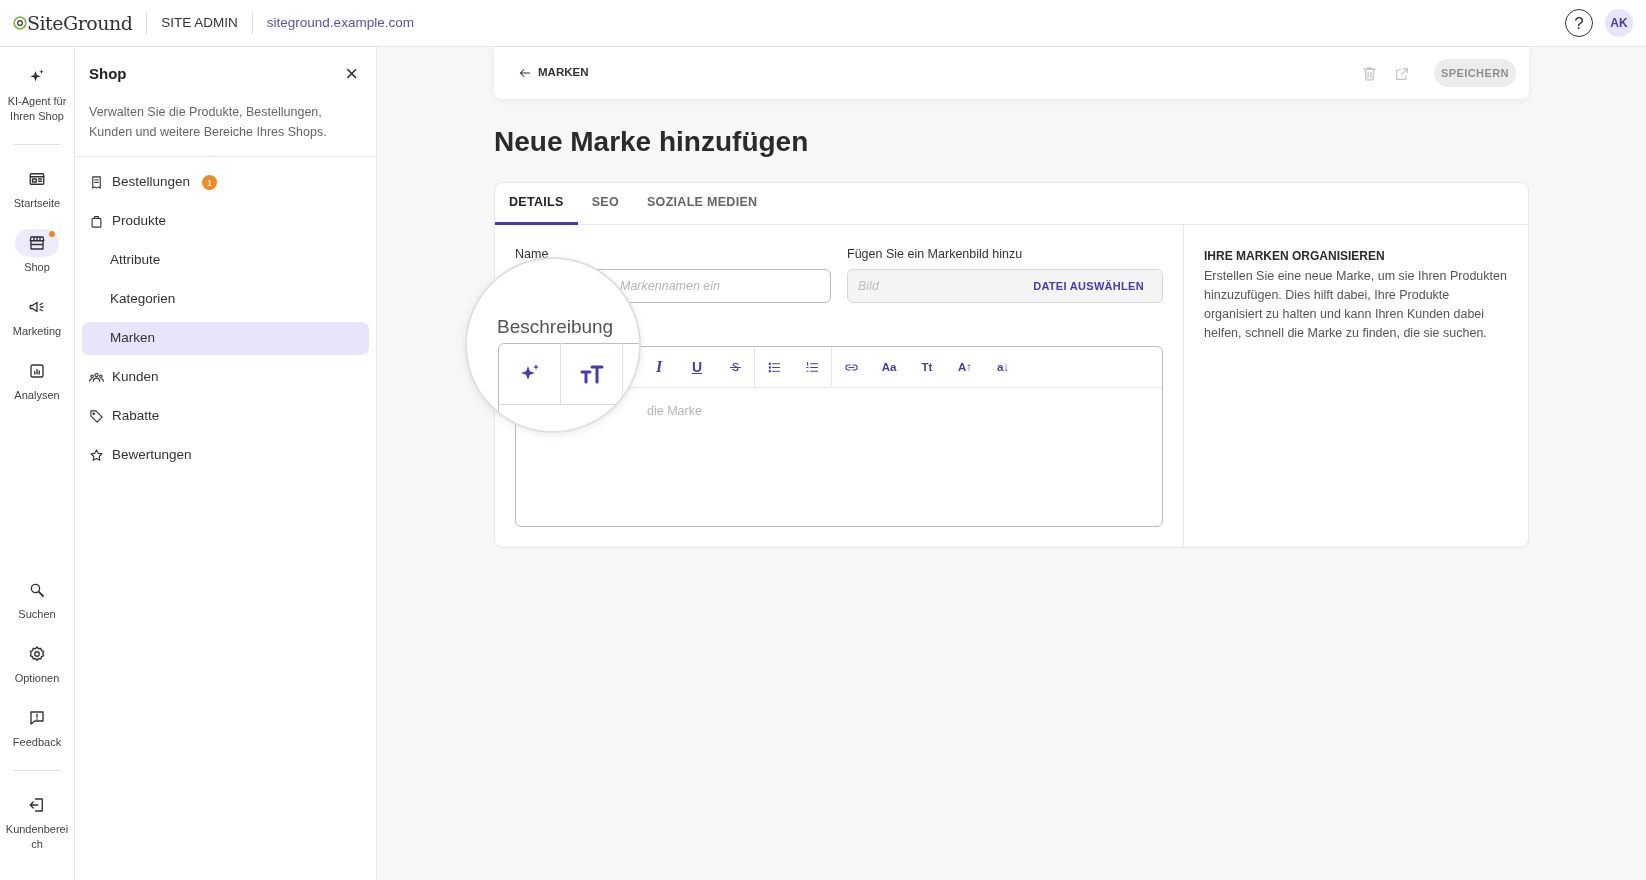  Describe the element at coordinates (37, 805) in the screenshot. I see `exit-icon` at that location.